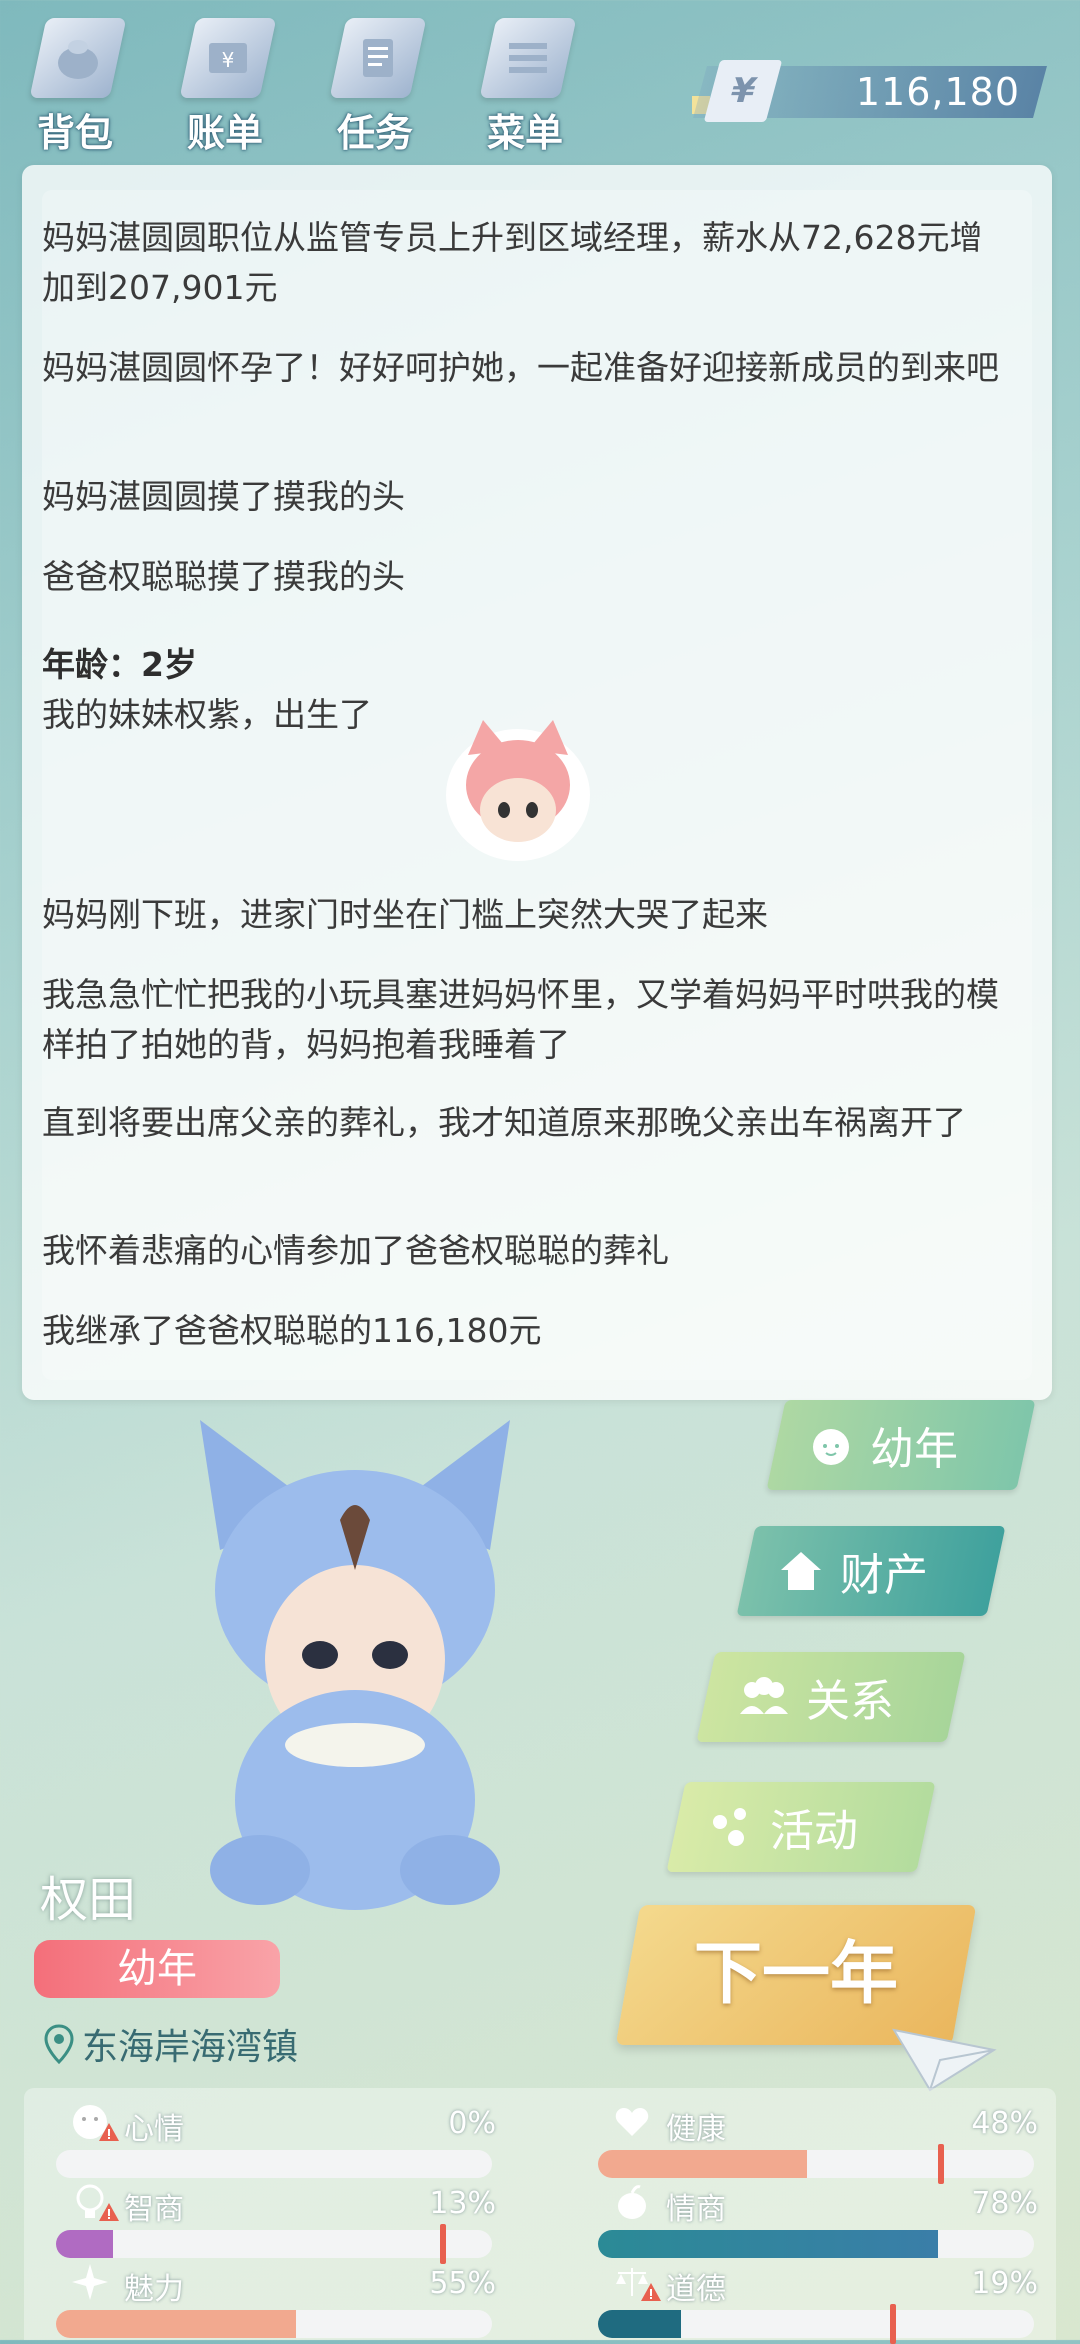  I want to click on bag-button: 背包, so click(75, 82).